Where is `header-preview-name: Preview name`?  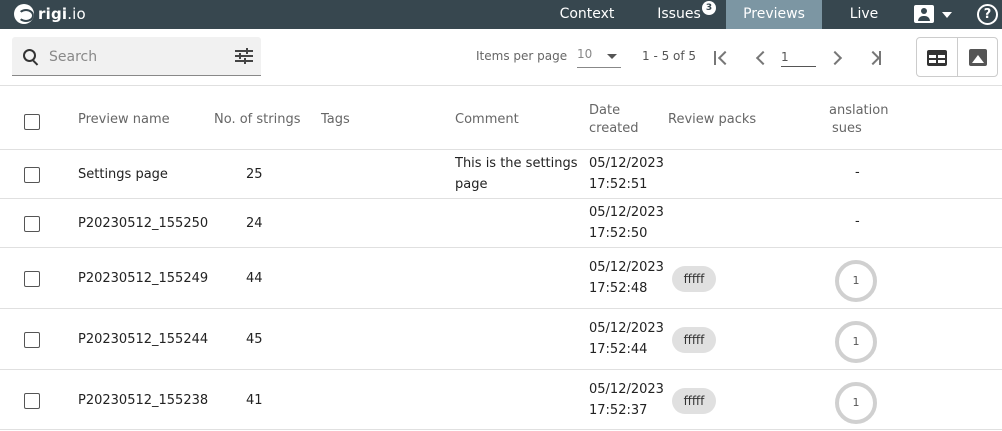
header-preview-name: Preview name is located at coordinates (124, 120).